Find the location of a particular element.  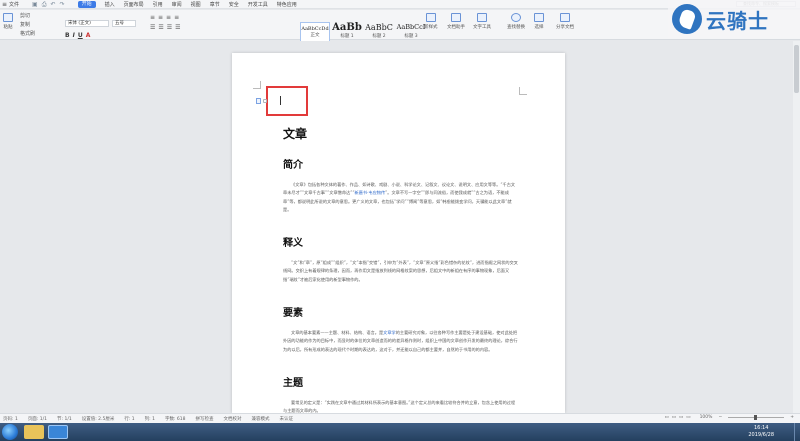

status-col: 列: 1 is located at coordinates (149, 419).